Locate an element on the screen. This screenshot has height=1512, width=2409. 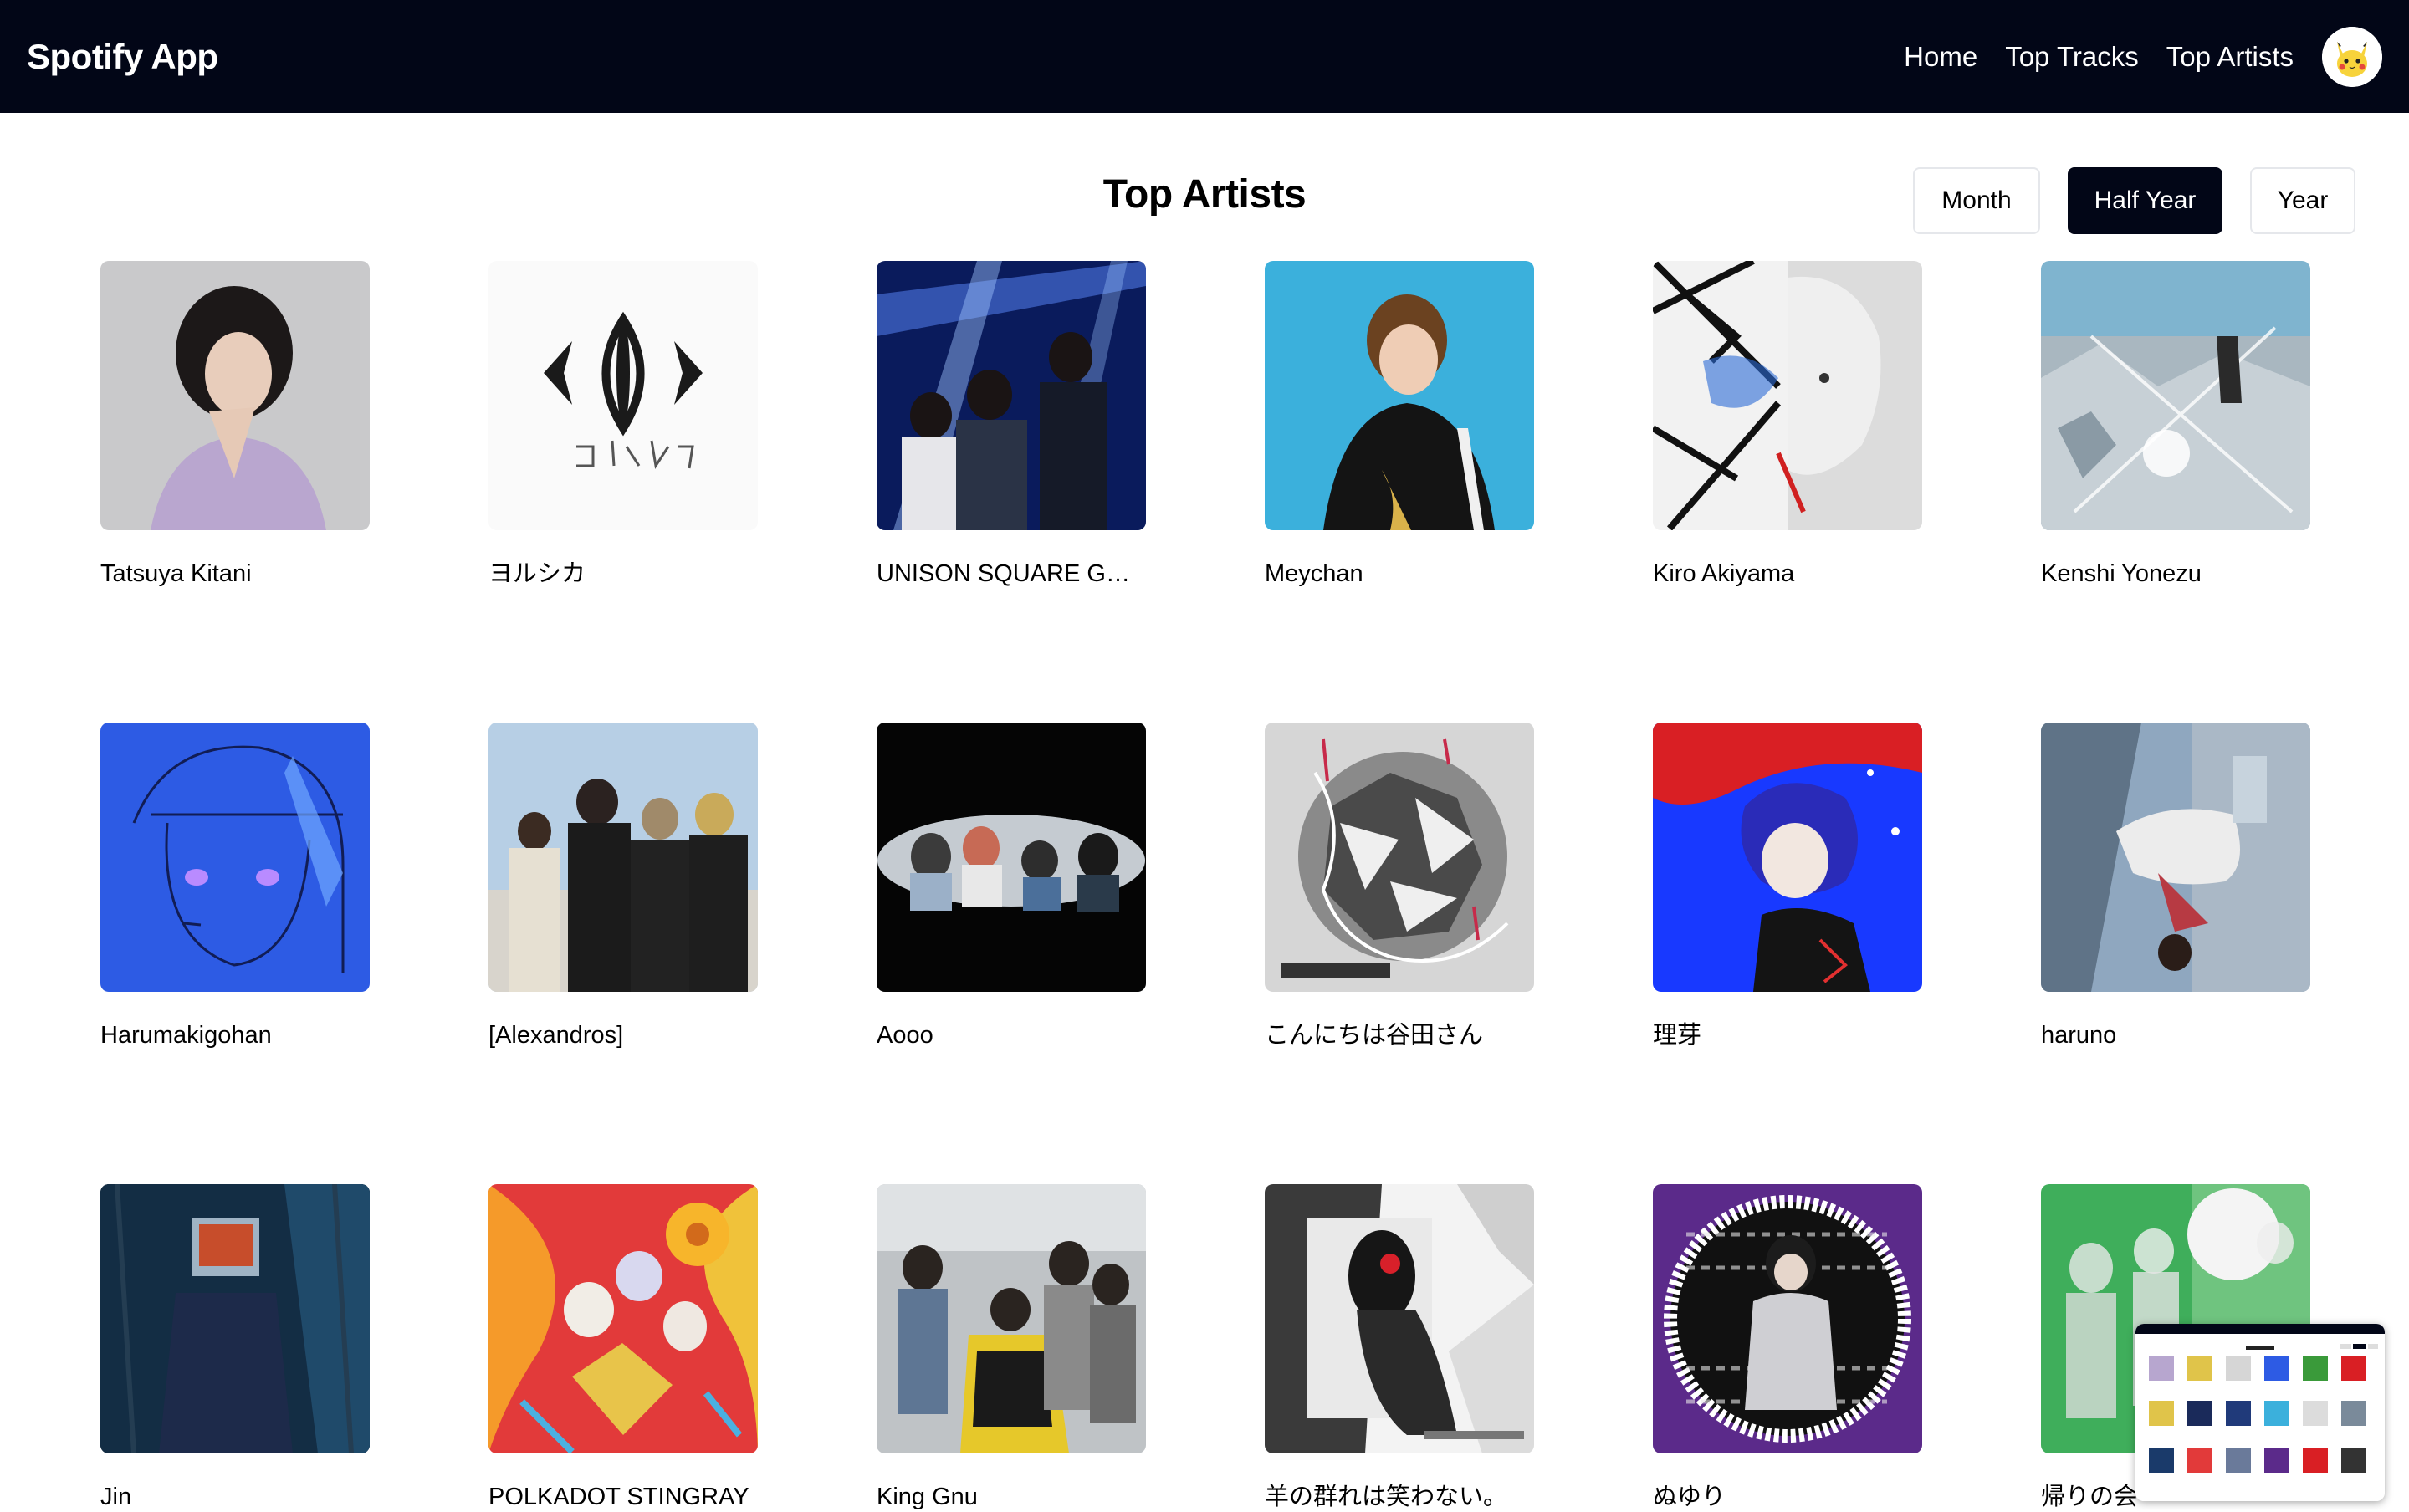
artist-card: Jin is located at coordinates (235, 1348).